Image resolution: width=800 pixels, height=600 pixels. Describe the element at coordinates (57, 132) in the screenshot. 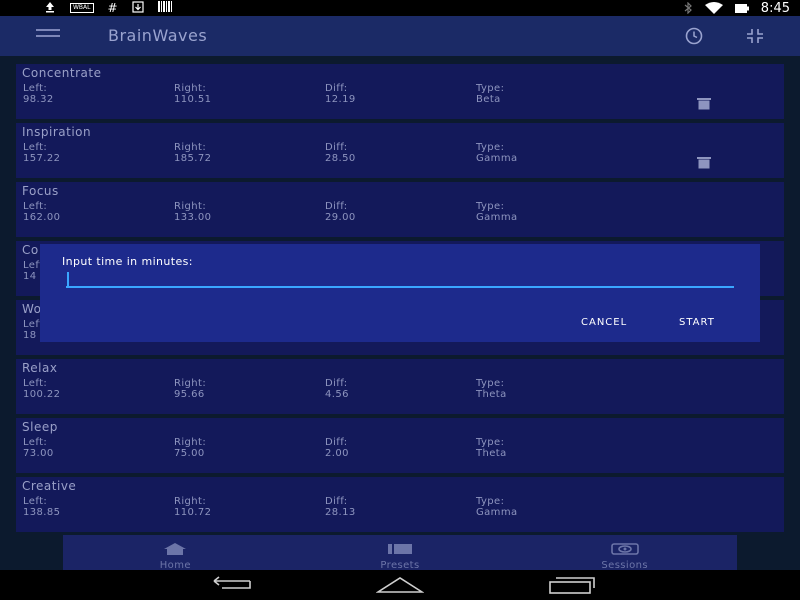

I see `preset-name: Inspiration` at that location.